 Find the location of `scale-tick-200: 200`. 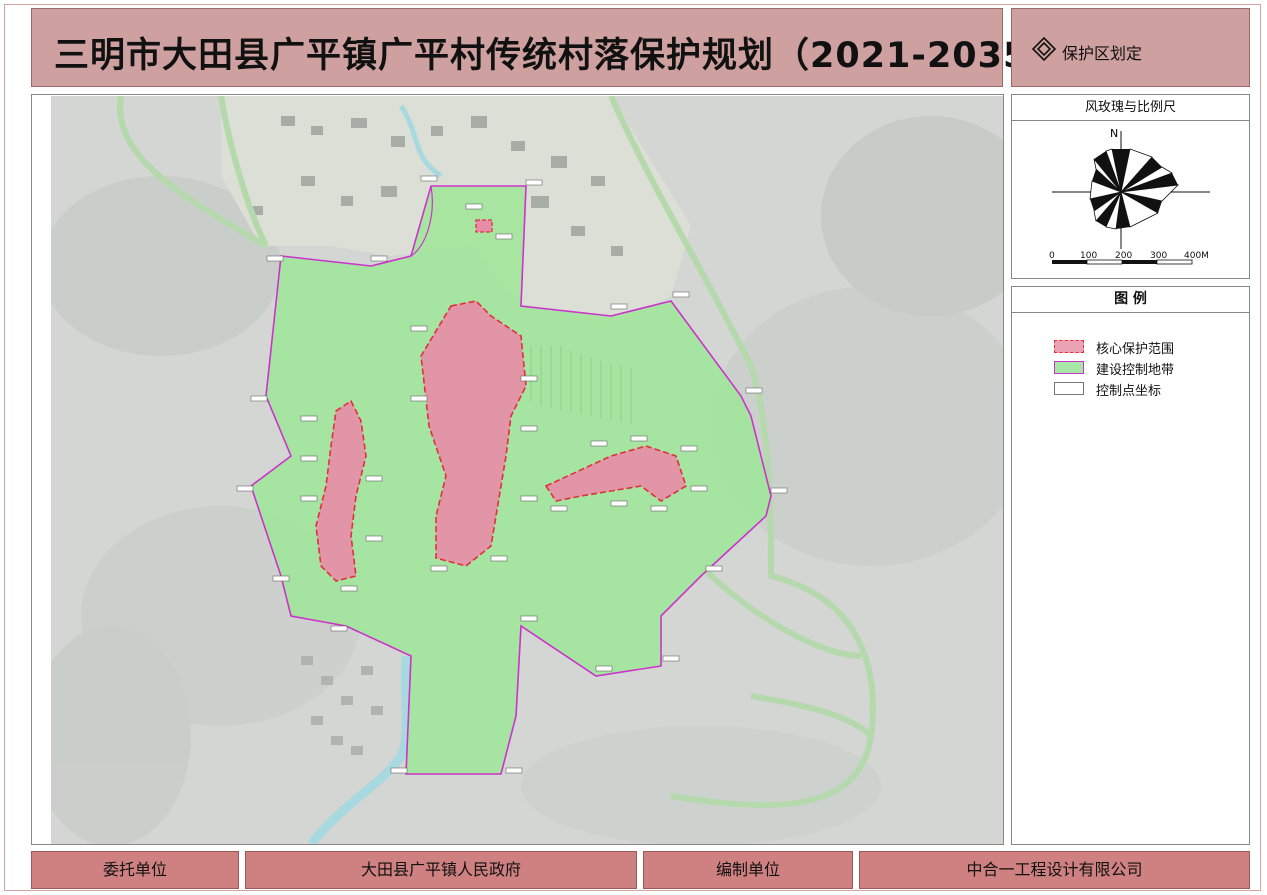

scale-tick-200: 200 is located at coordinates (1124, 256).